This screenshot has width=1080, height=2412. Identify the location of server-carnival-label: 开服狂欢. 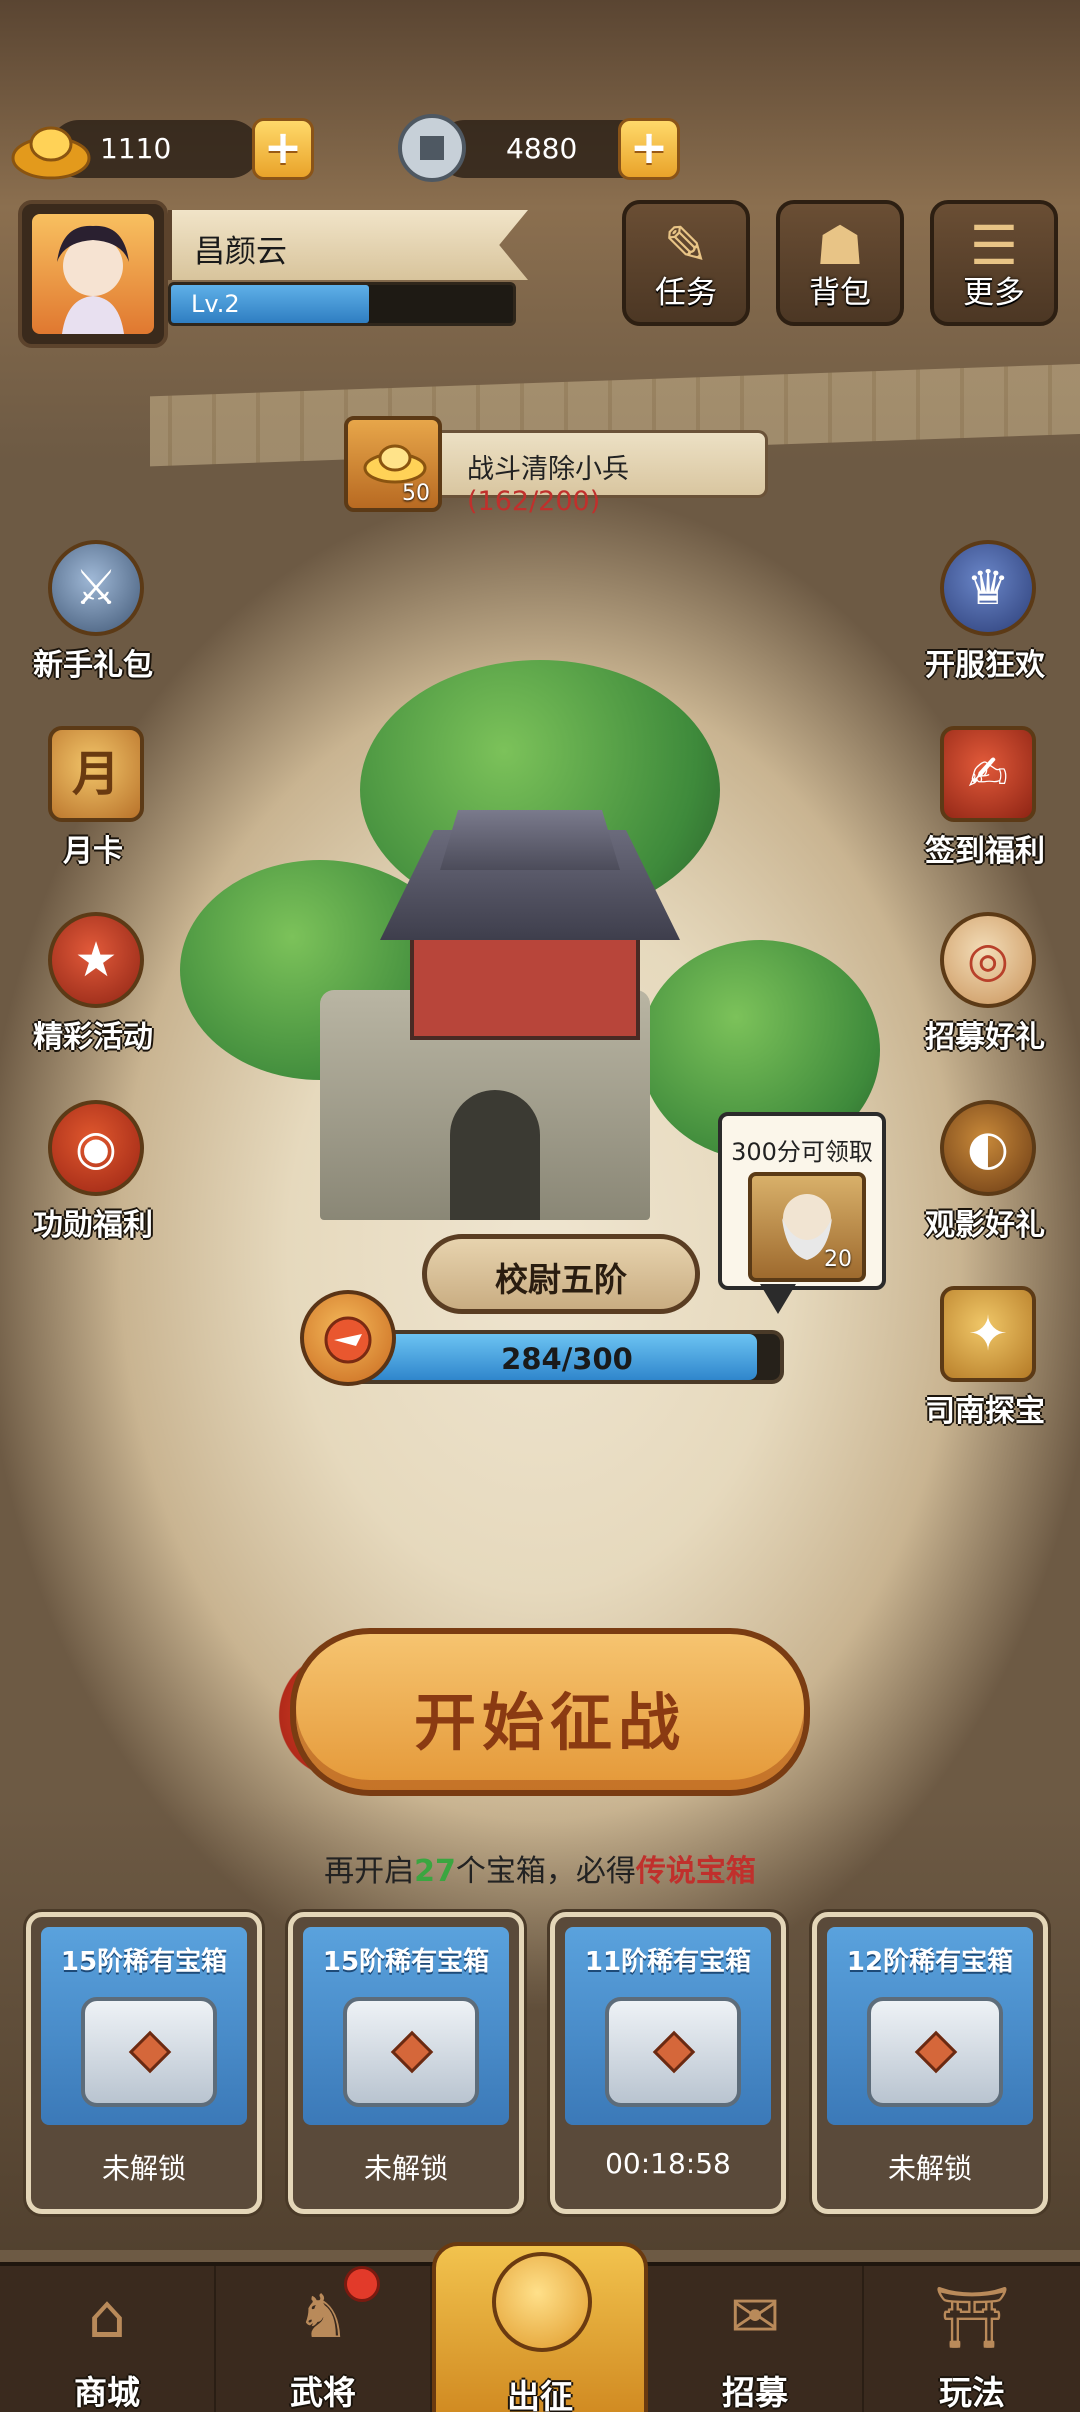
(985, 665).